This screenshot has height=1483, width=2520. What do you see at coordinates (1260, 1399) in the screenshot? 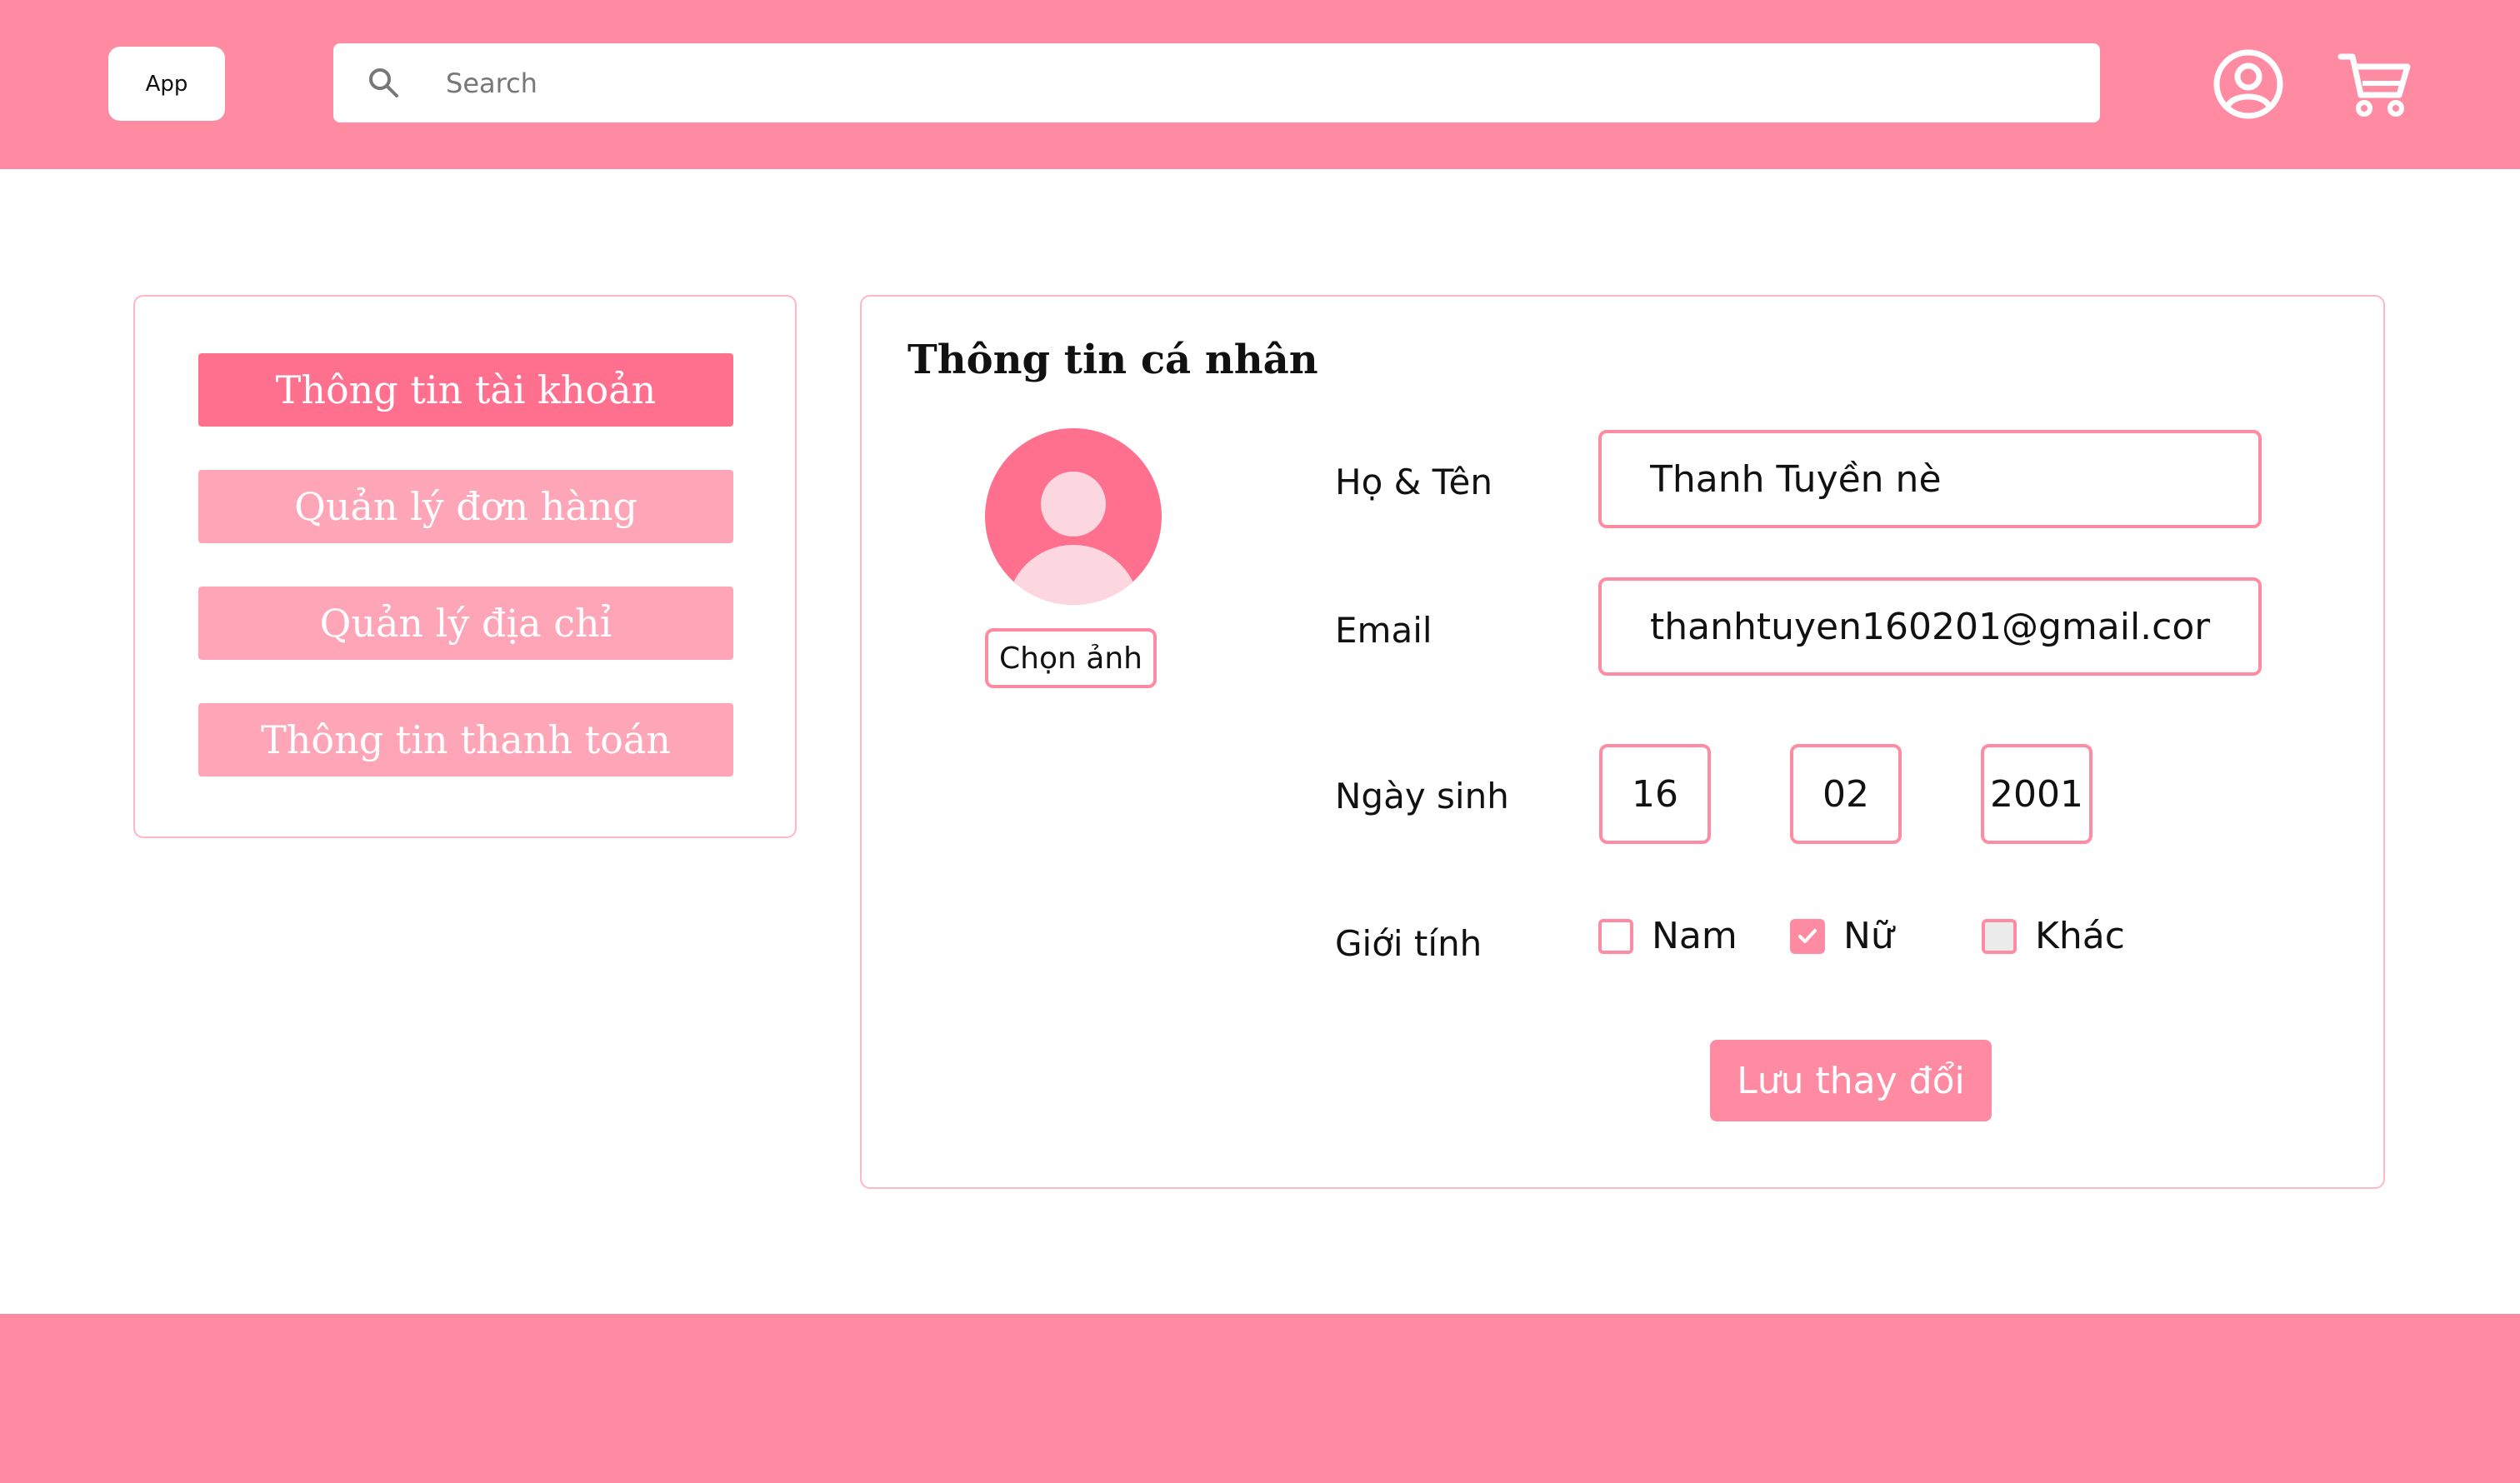
I see `page-footer` at bounding box center [1260, 1399].